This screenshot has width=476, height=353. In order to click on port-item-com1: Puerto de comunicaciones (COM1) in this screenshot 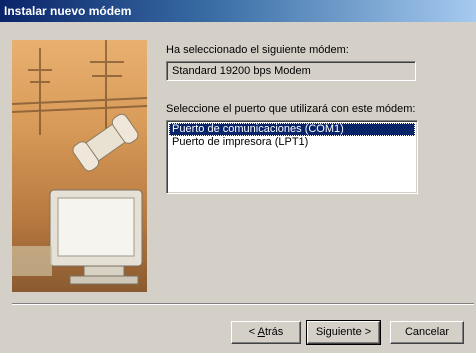, I will do `click(292, 129)`.